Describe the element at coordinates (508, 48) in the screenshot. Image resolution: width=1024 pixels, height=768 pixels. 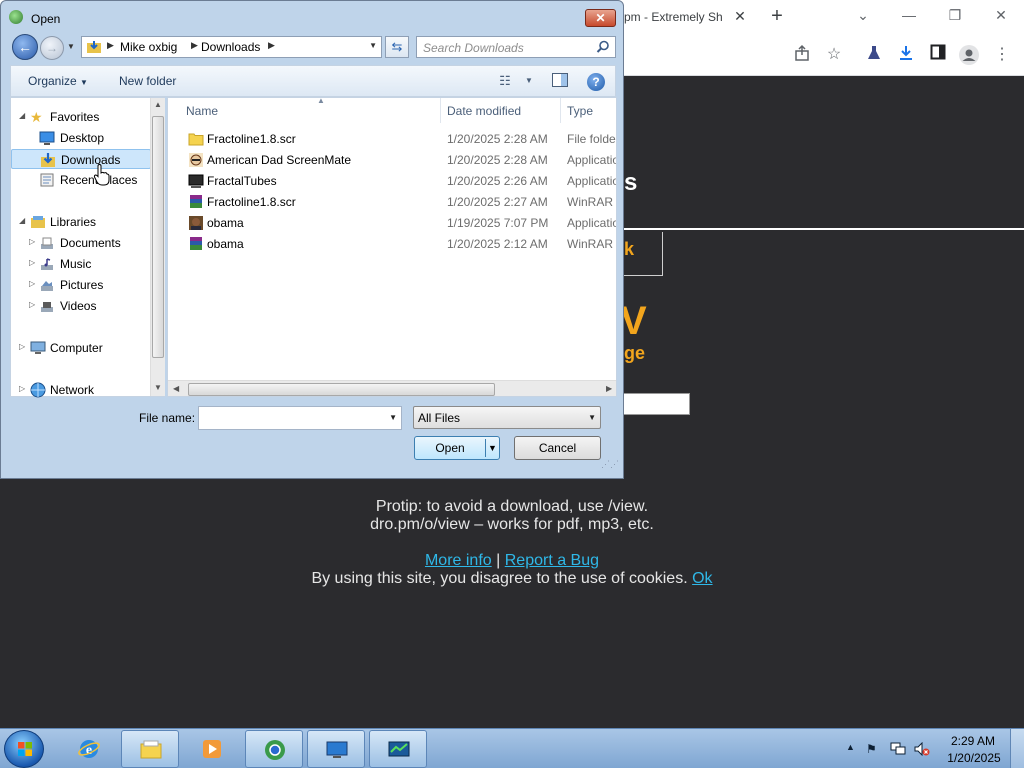
I see `search-input` at that location.